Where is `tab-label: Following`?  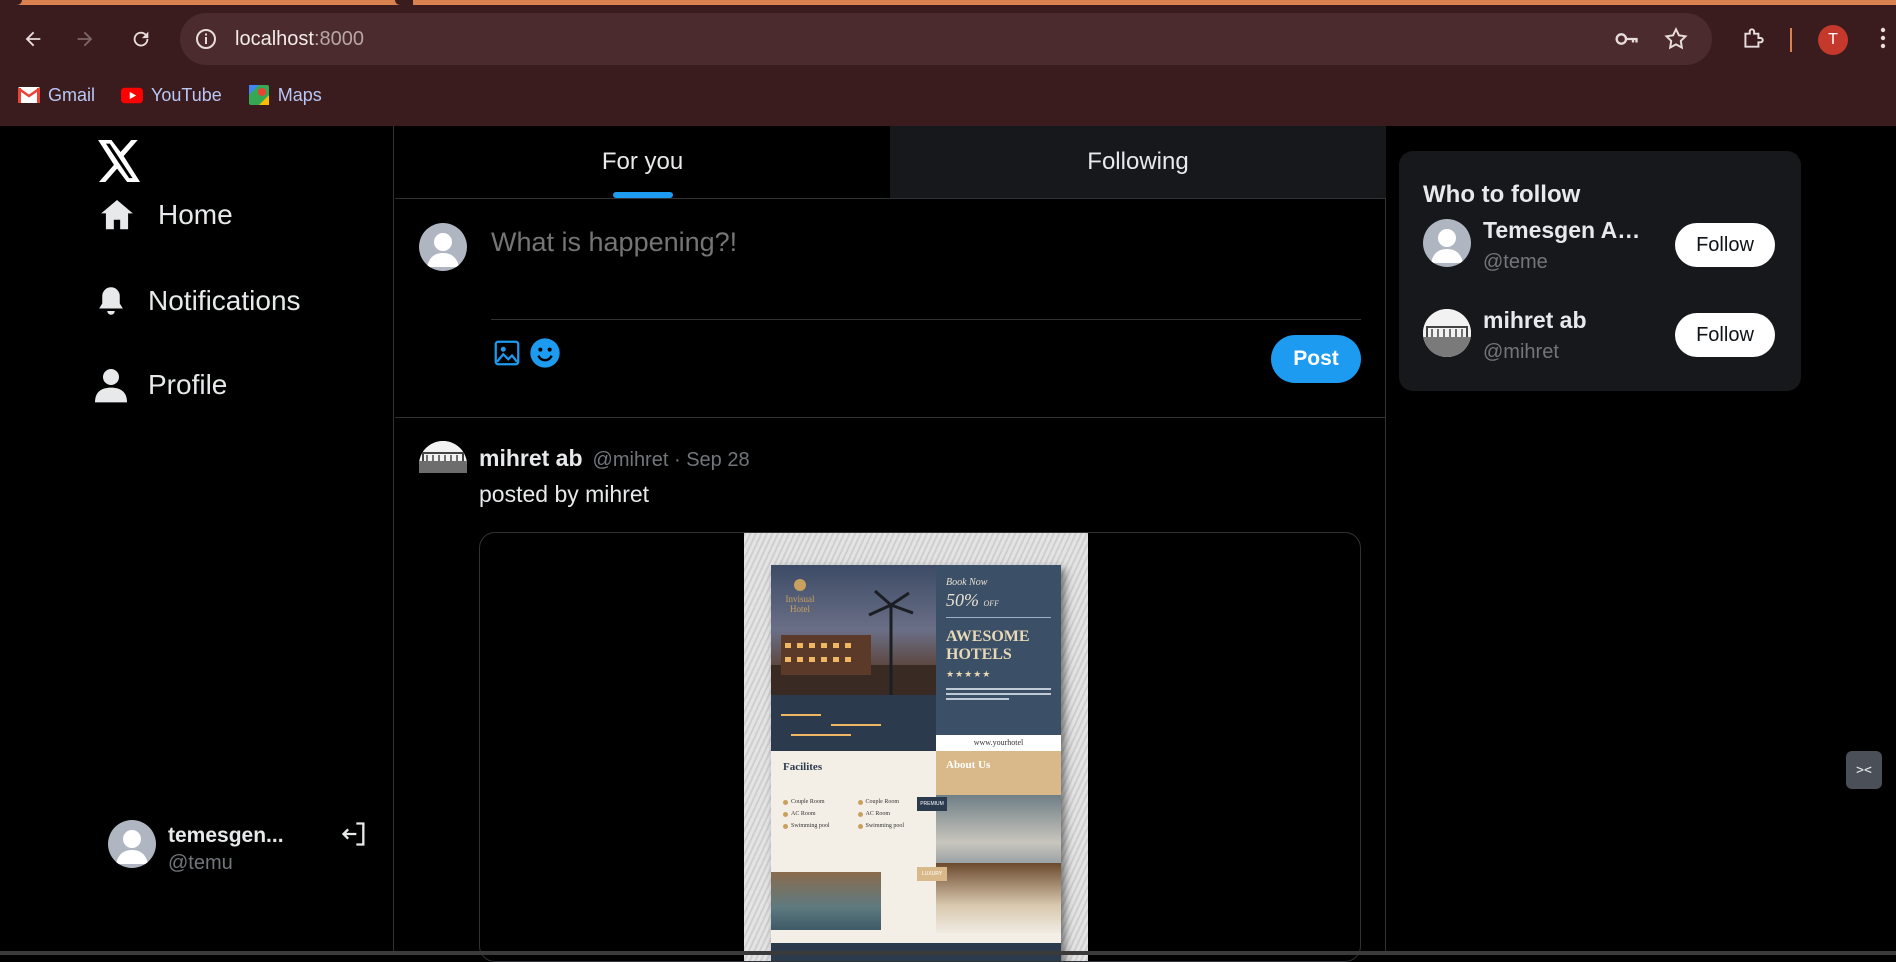
tab-label: Following is located at coordinates (1138, 161).